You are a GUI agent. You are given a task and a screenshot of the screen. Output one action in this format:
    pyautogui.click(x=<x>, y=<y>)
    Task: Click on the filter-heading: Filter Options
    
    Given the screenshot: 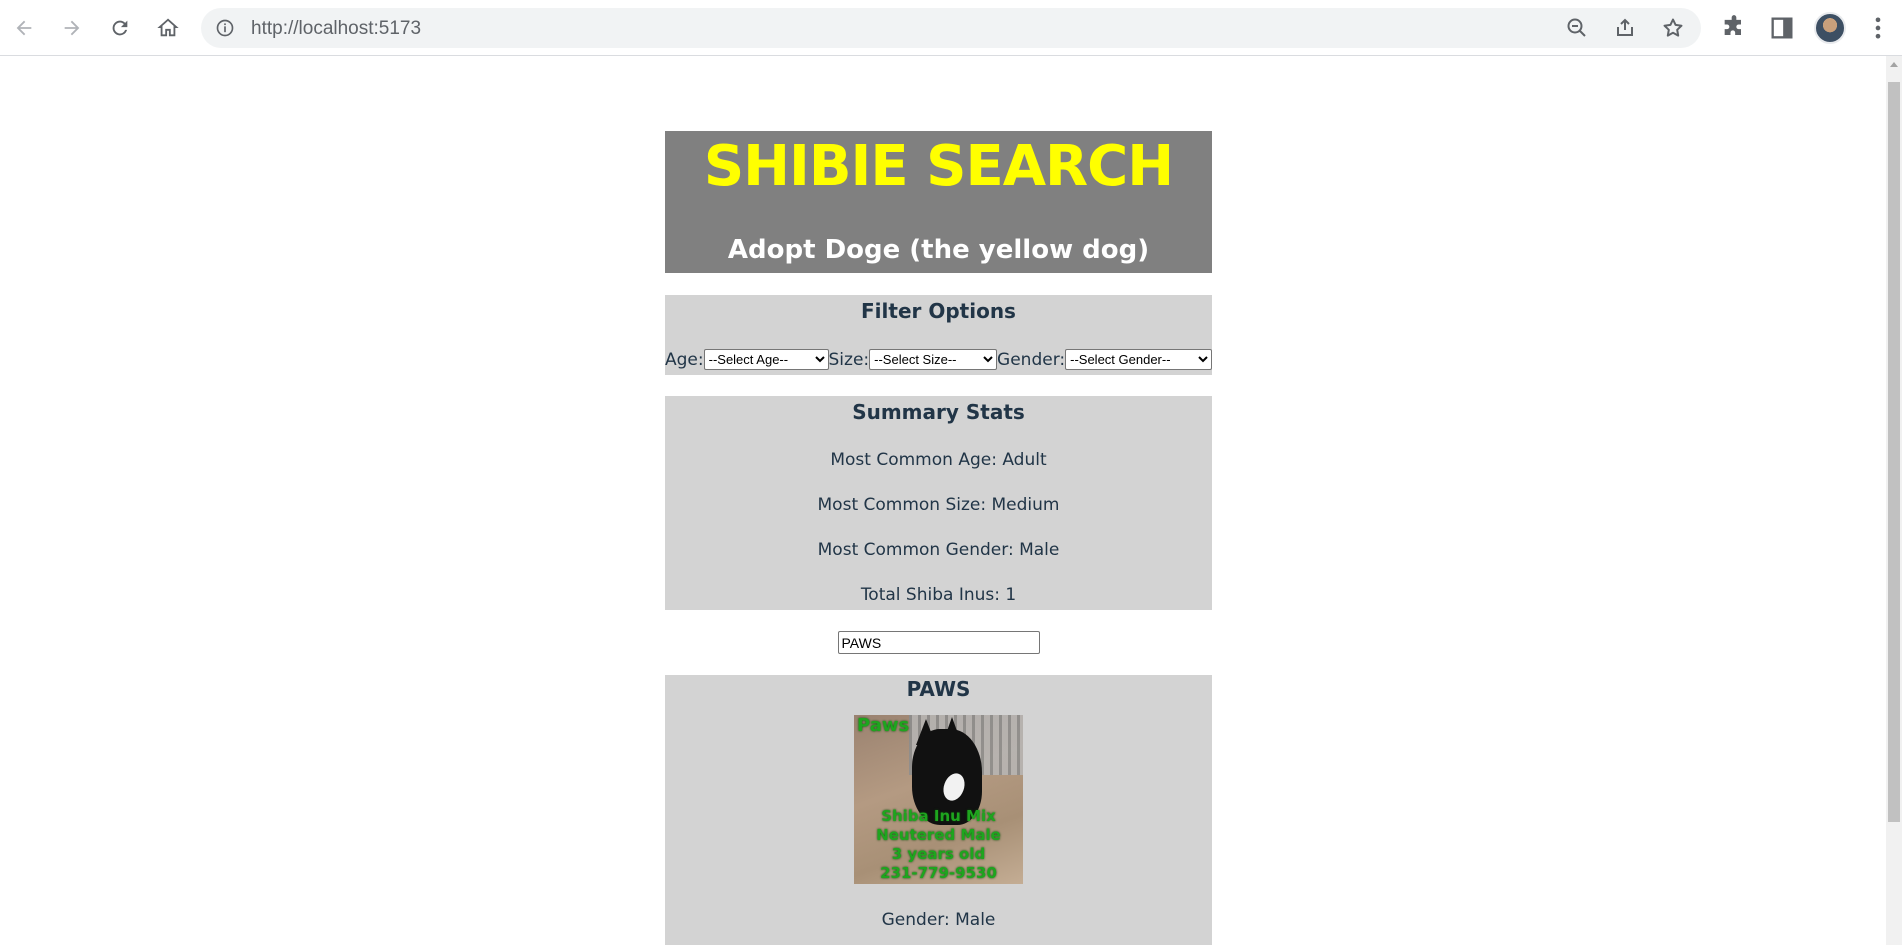 What is the action you would take?
    pyautogui.click(x=938, y=311)
    